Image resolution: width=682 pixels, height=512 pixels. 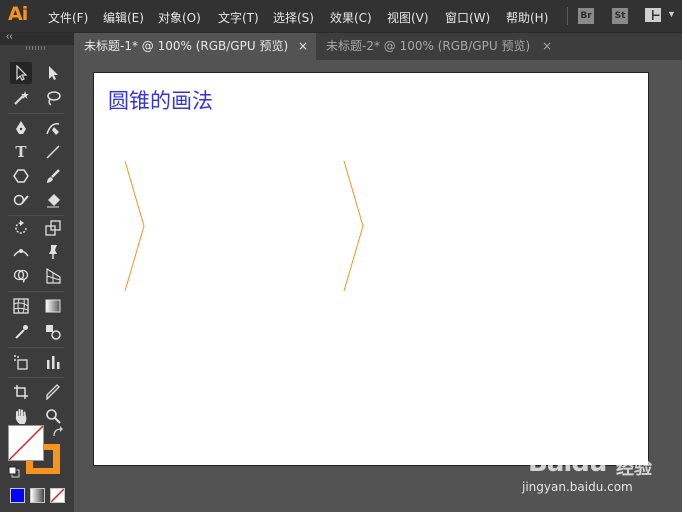 I want to click on gradient-mode-button, so click(x=37, y=495).